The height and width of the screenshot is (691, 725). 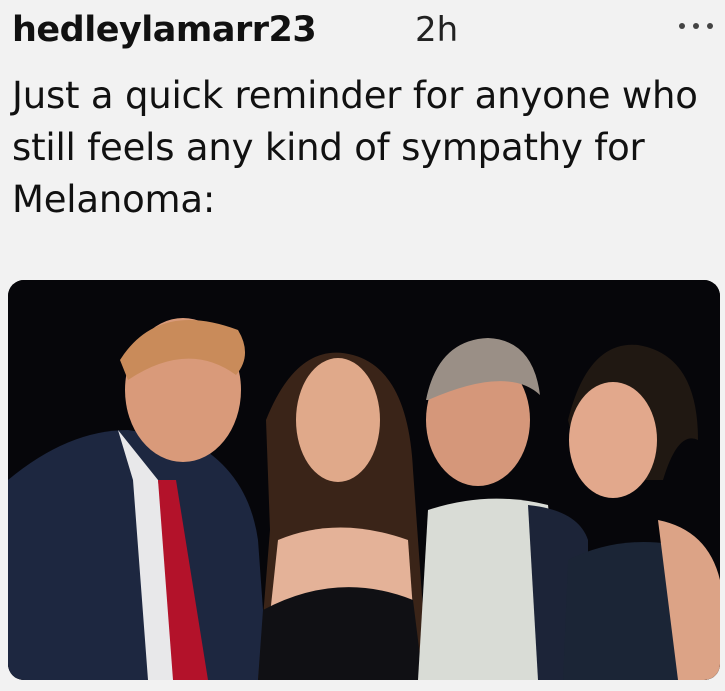 What do you see at coordinates (362, 32) in the screenshot?
I see `post-header: hedleylamarr23 2h` at bounding box center [362, 32].